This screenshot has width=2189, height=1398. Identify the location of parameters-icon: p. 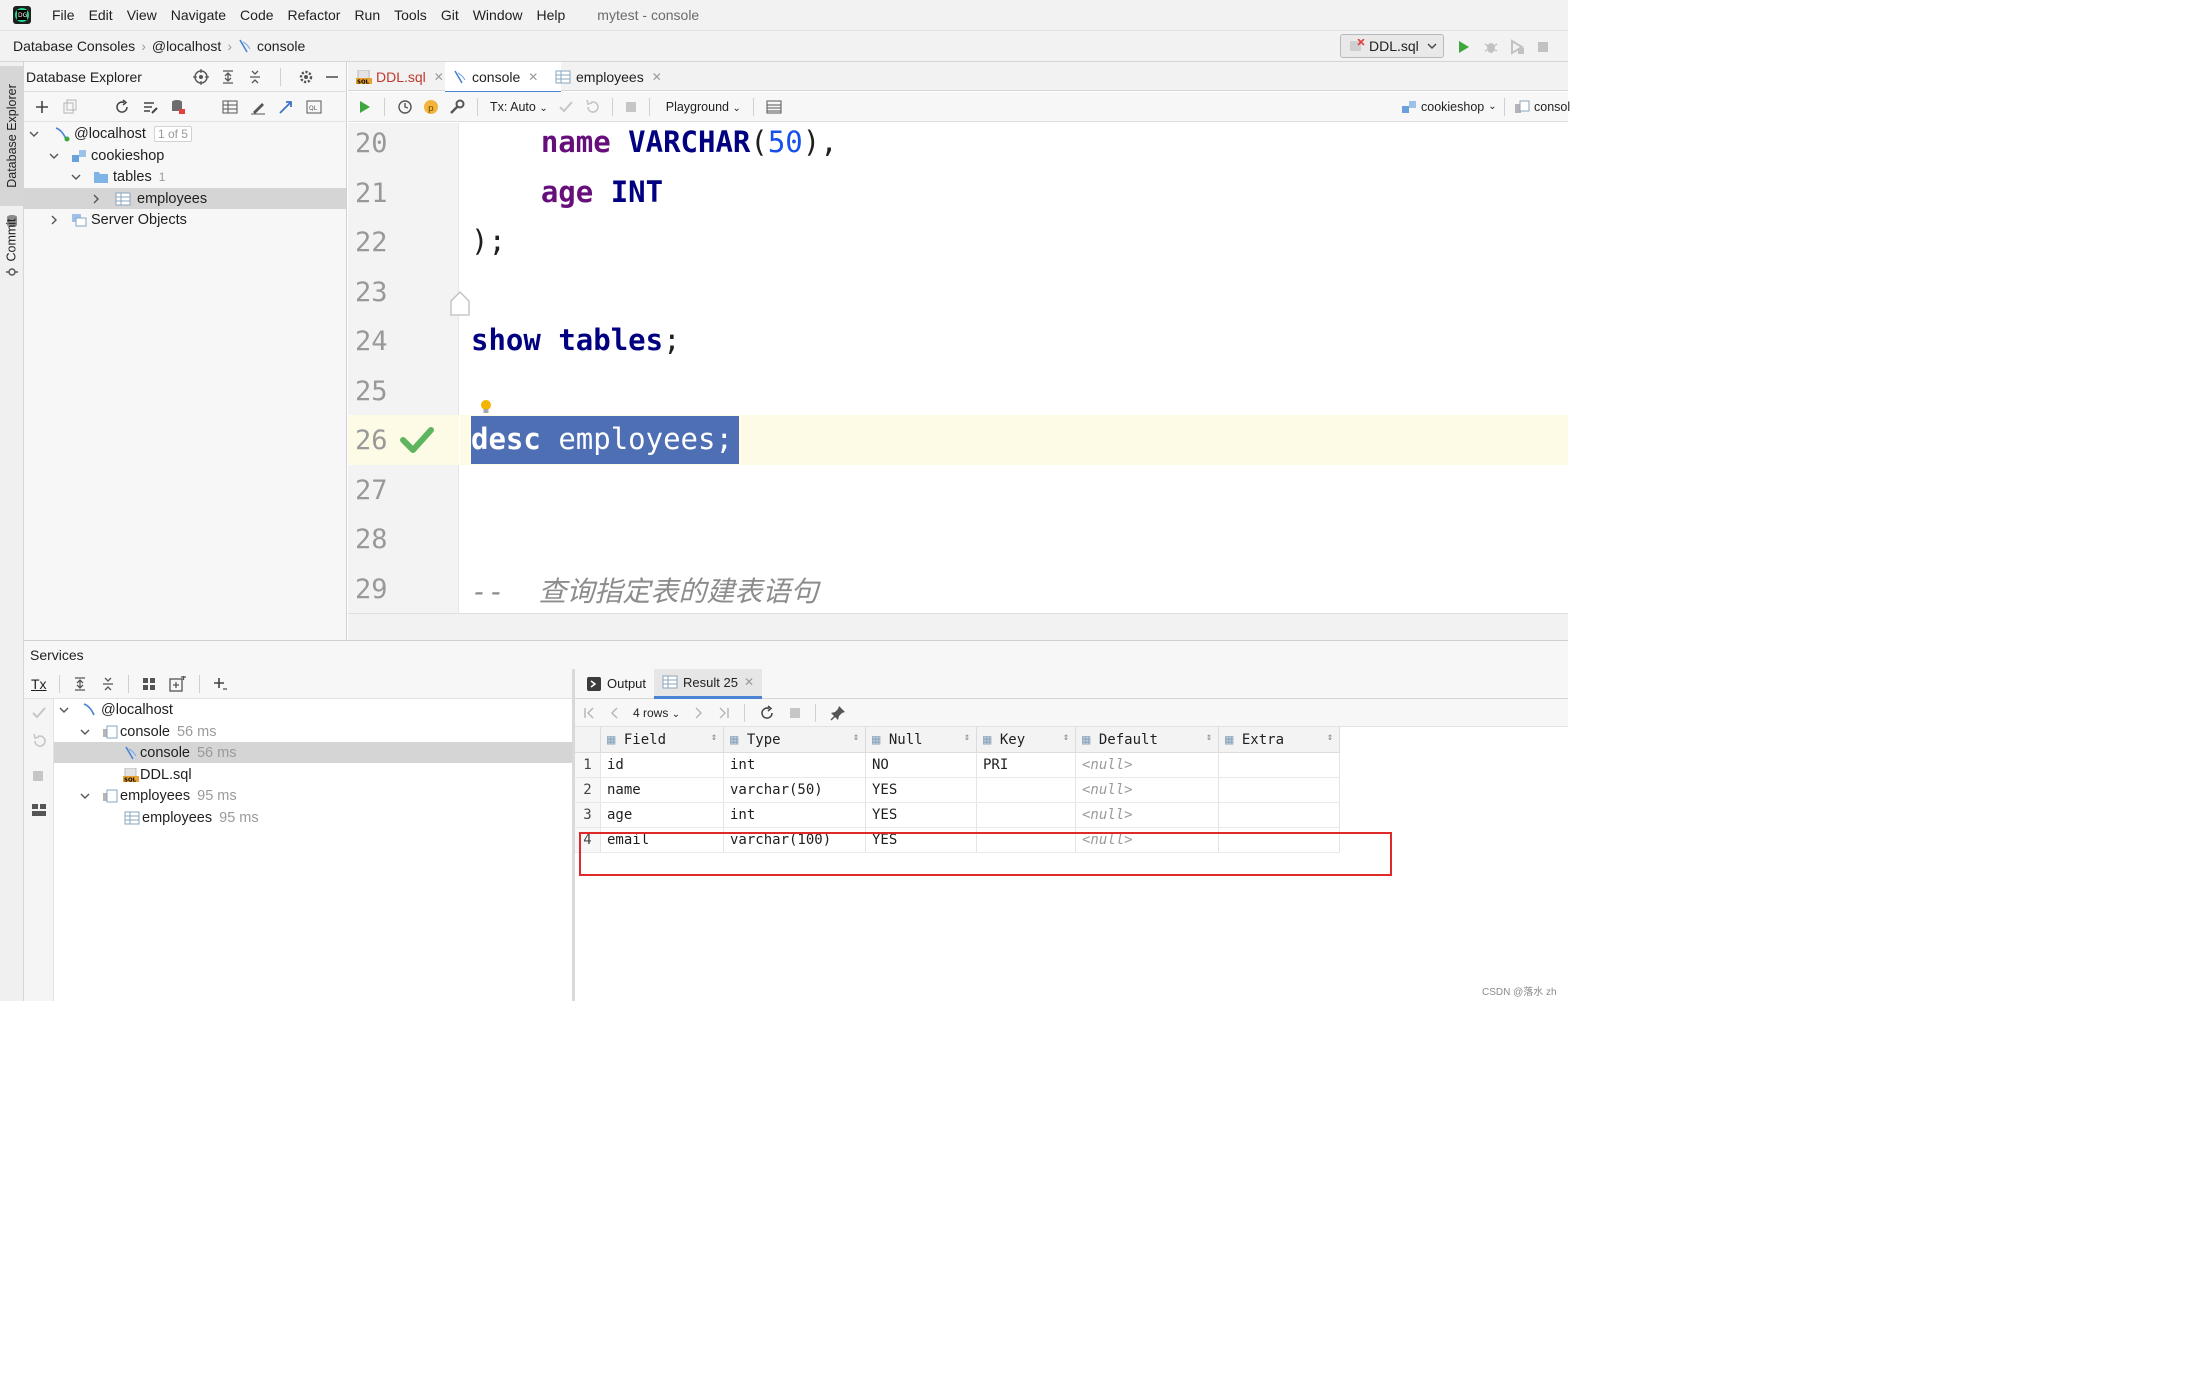
(431, 107).